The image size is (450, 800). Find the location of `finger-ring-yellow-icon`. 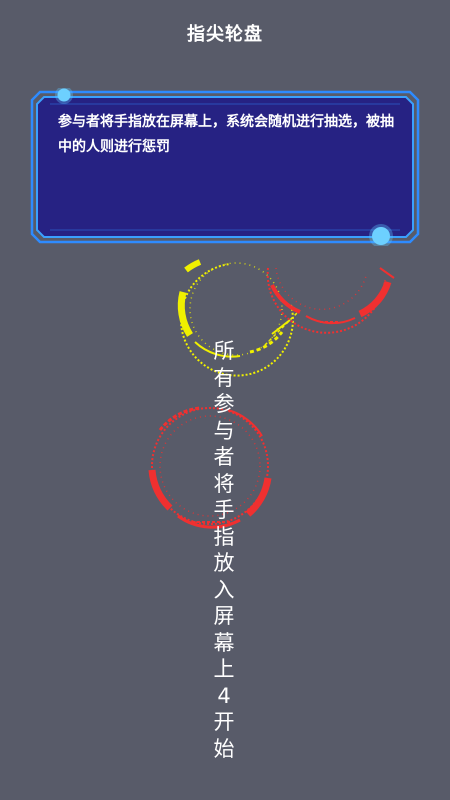

finger-ring-yellow-icon is located at coordinates (238, 318).